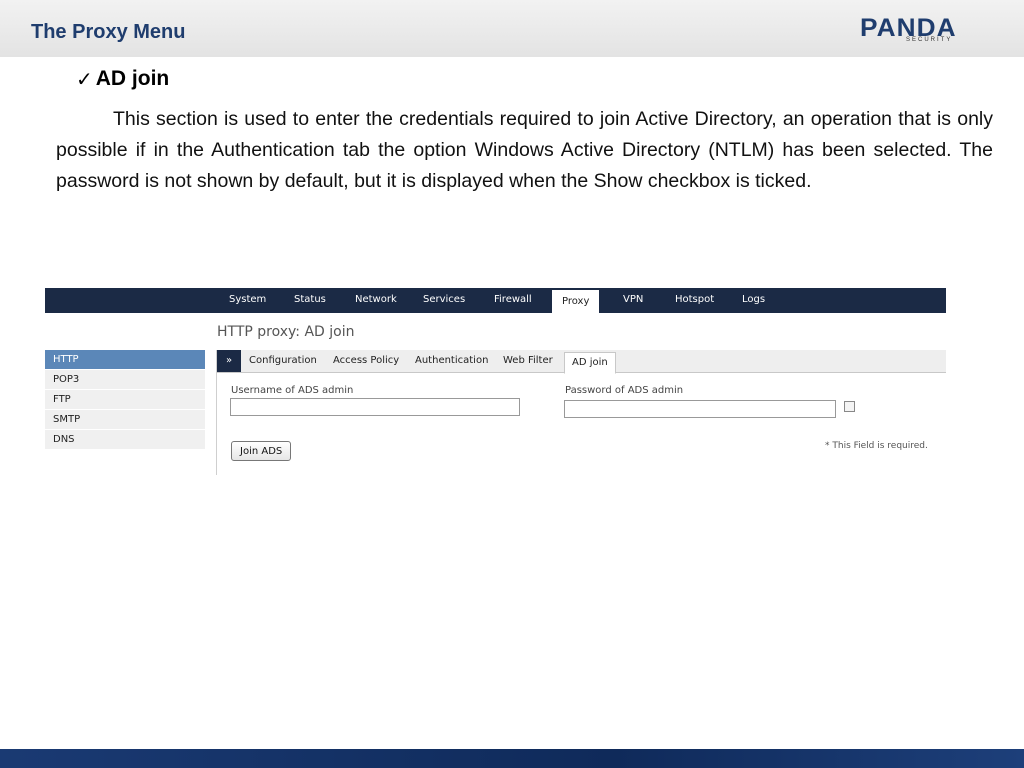 Image resolution: width=1024 pixels, height=768 pixels. What do you see at coordinates (283, 360) in the screenshot?
I see `tab-configuration: Configuration` at bounding box center [283, 360].